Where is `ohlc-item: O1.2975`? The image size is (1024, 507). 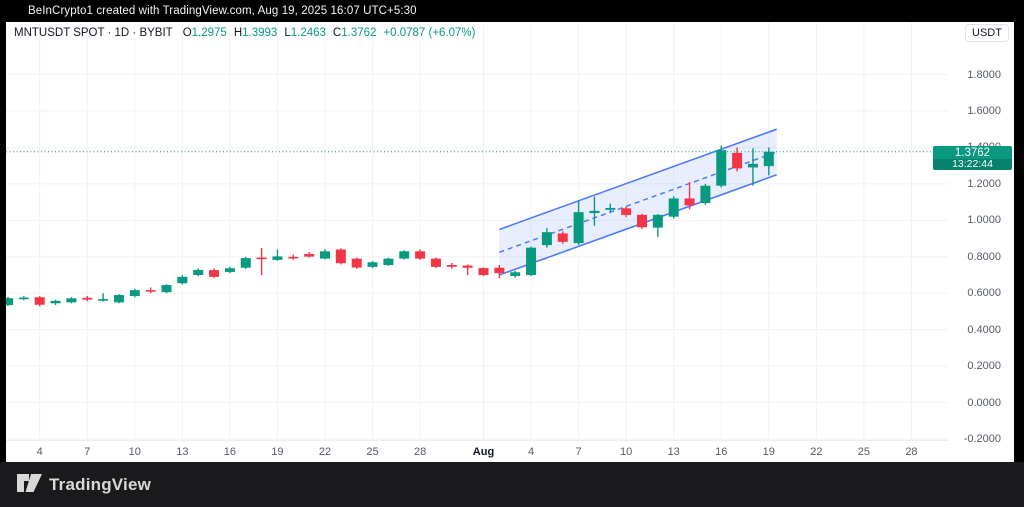
ohlc-item: O1.2975 is located at coordinates (205, 33).